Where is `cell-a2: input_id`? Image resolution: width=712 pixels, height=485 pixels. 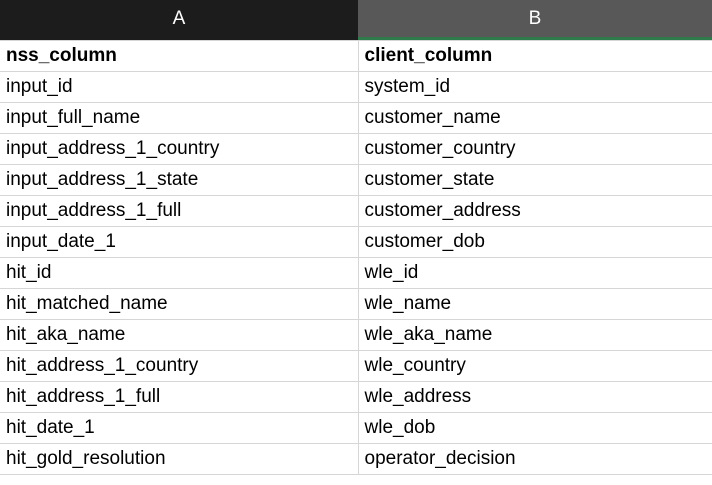
cell-a2: input_id is located at coordinates (179, 87).